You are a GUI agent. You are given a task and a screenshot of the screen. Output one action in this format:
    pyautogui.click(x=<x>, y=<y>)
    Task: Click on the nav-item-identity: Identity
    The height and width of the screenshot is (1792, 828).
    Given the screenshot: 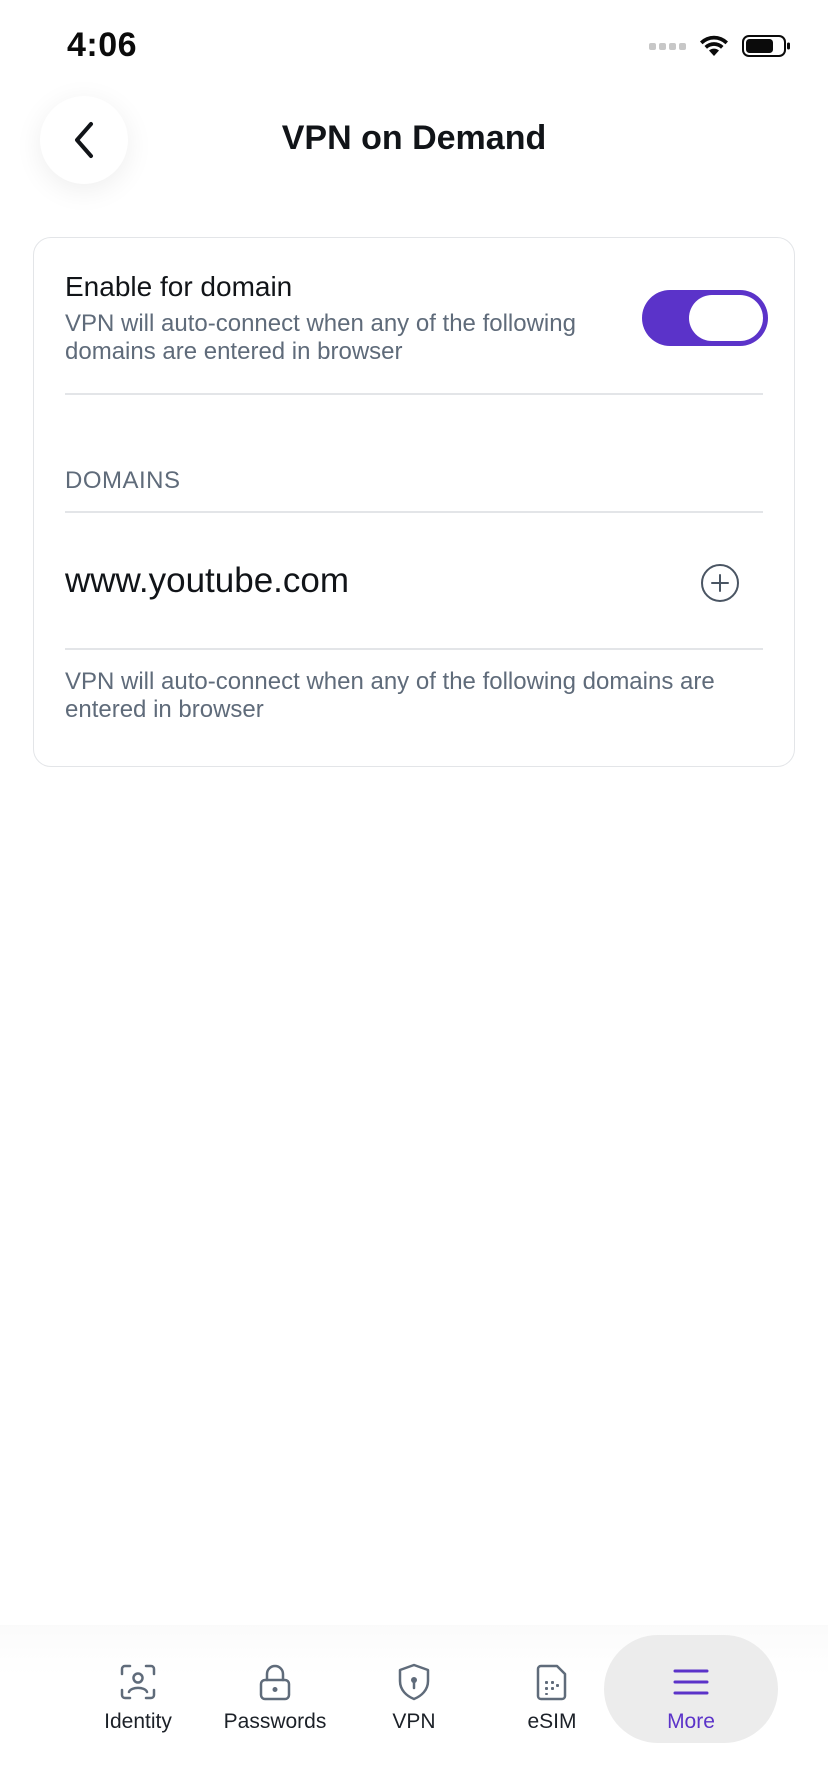 What is the action you would take?
    pyautogui.click(x=138, y=1689)
    